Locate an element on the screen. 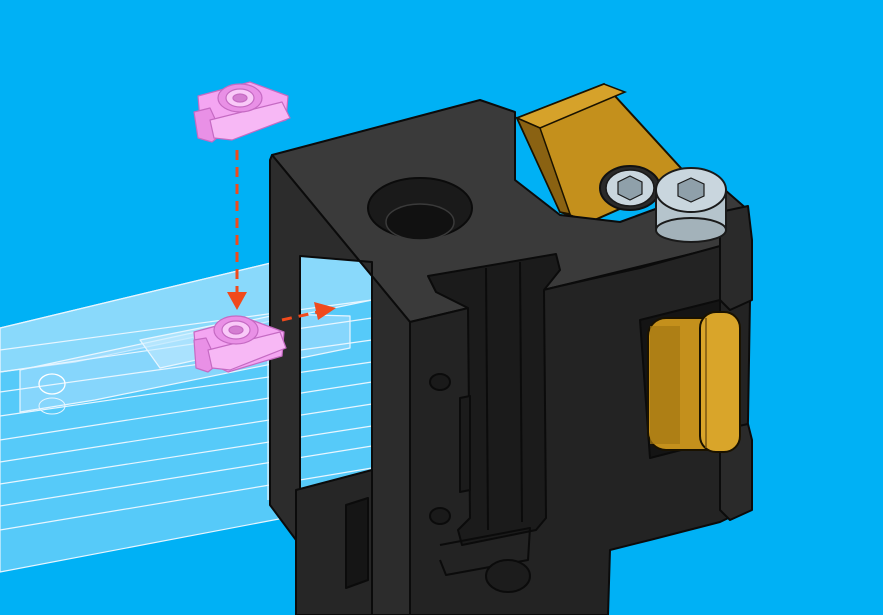  socket-bolt-left is located at coordinates (630, 188).